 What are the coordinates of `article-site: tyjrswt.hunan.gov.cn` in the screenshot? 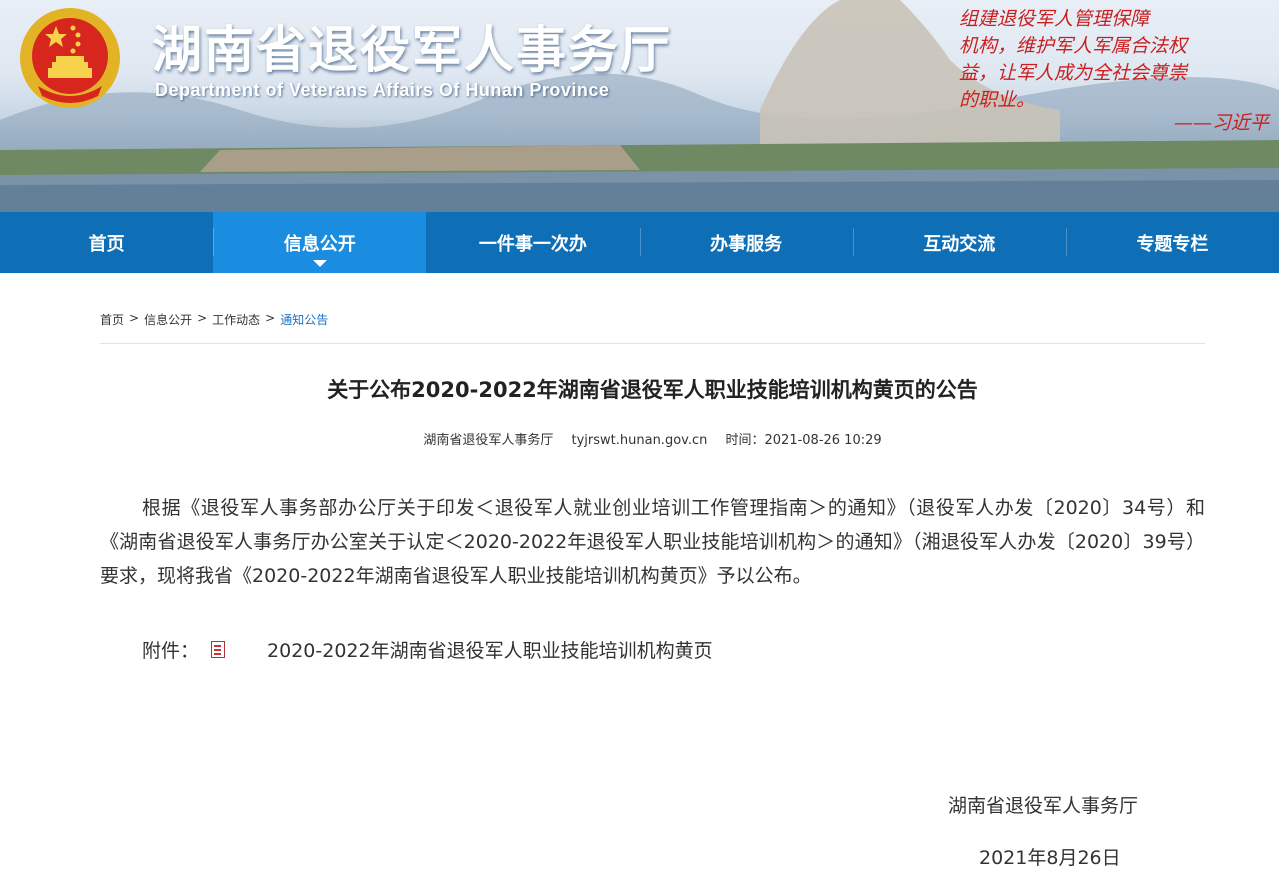 It's located at (639, 440).